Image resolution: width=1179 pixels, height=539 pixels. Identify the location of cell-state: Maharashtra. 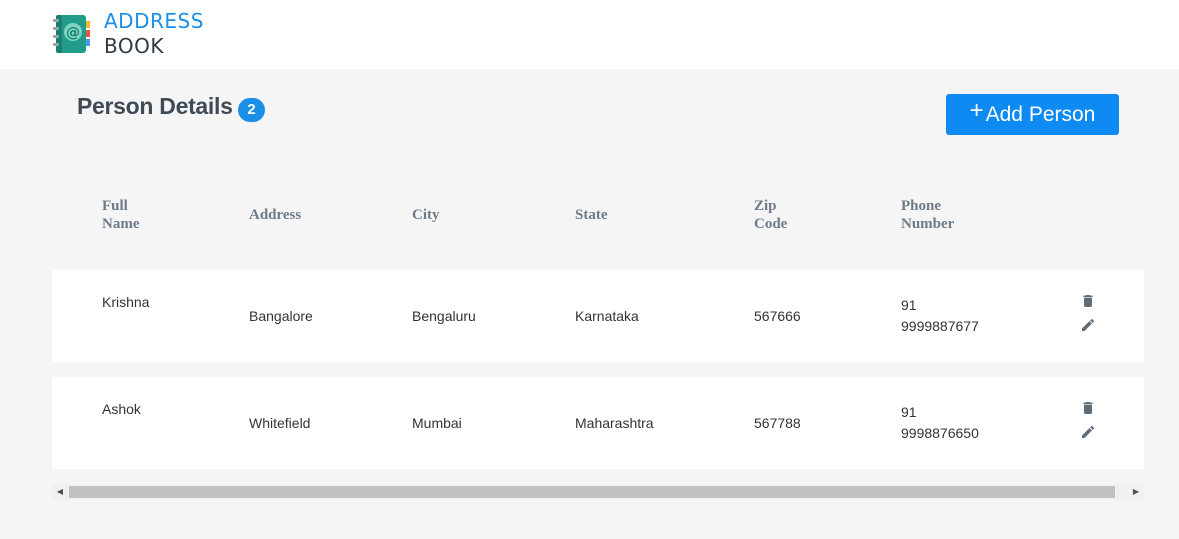
(614, 423).